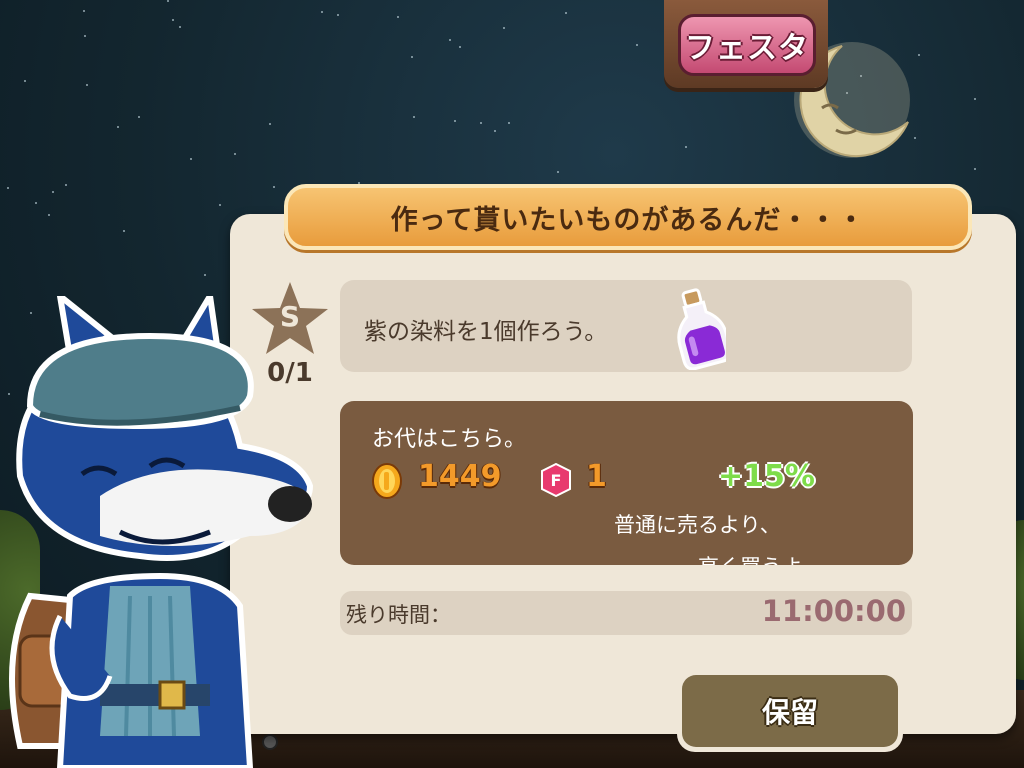 This screenshot has width=1024, height=768. What do you see at coordinates (626, 483) in the screenshot?
I see `reward-box: お代はこちら。 1449 F 1 +15% 普通に売るより、 高く買うよ` at bounding box center [626, 483].